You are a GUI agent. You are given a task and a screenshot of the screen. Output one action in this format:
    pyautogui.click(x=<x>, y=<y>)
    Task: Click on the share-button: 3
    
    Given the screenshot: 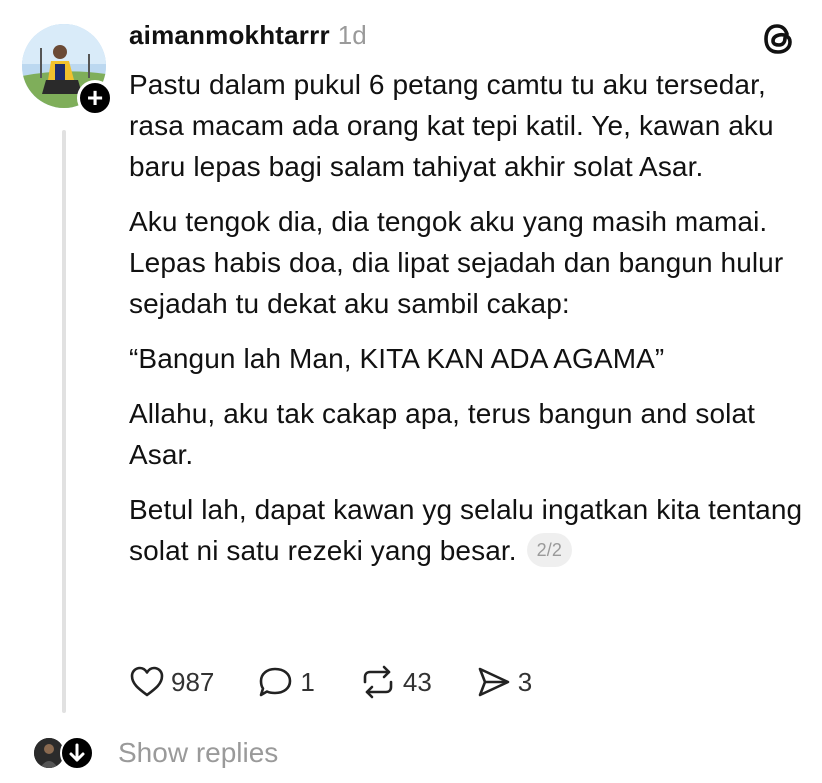 What is the action you would take?
    pyautogui.click(x=504, y=682)
    